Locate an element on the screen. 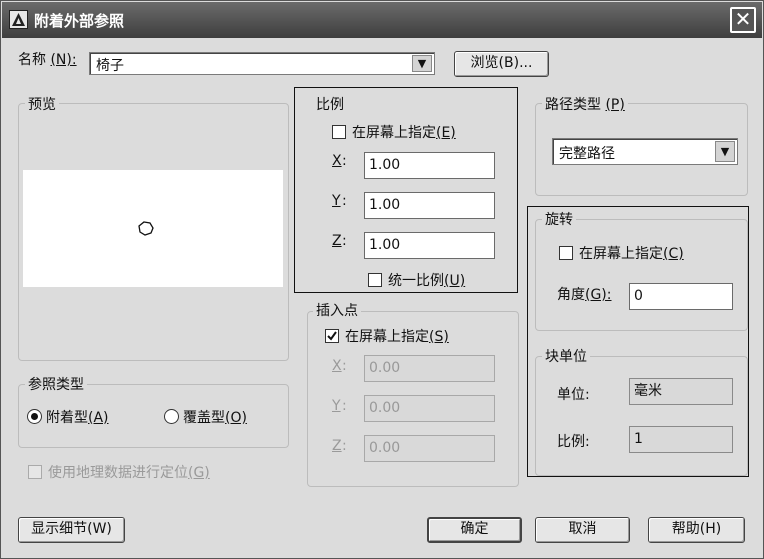 The image size is (764, 559). scale-x-colon: : is located at coordinates (344, 161).